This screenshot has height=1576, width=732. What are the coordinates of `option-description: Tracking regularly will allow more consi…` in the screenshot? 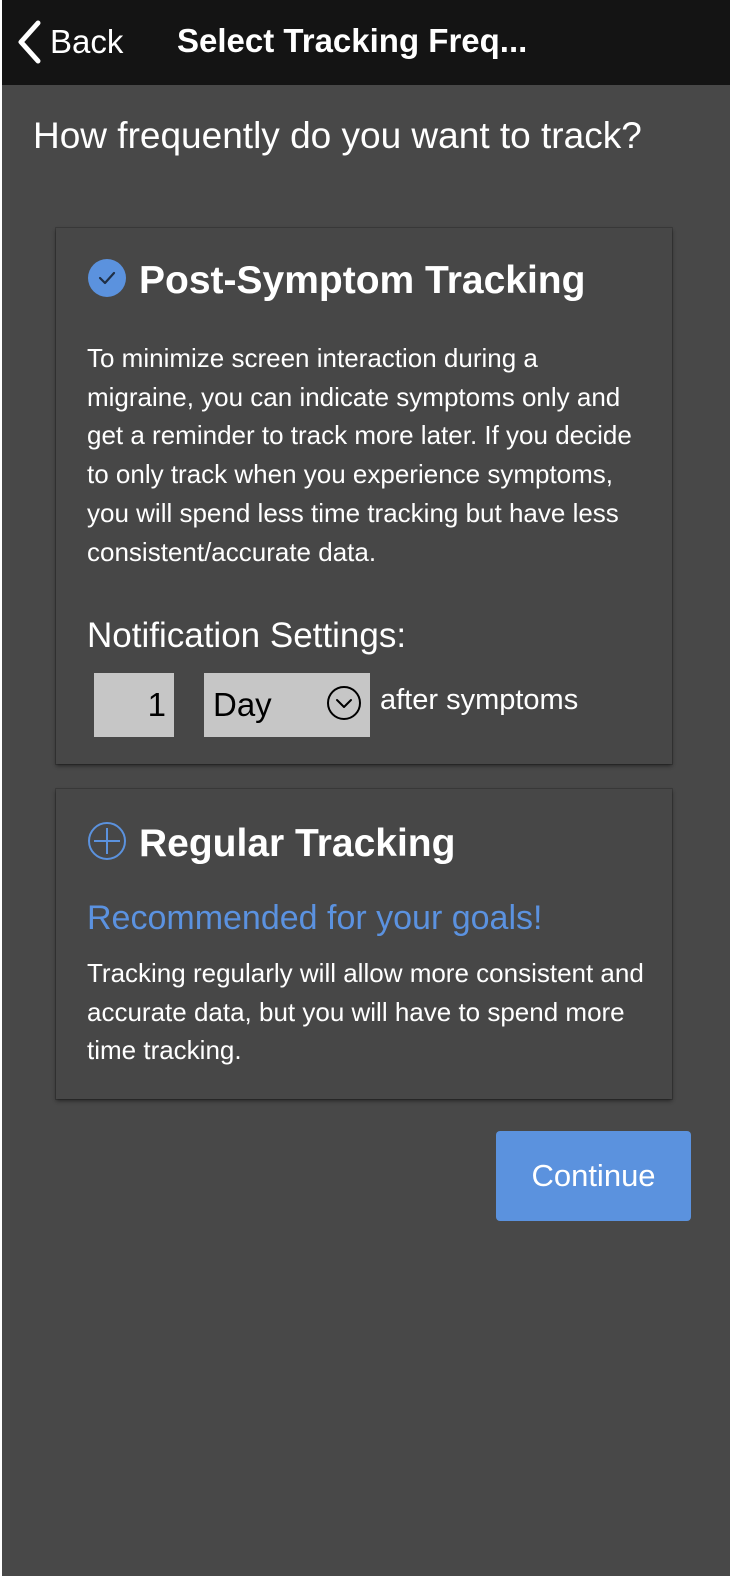 It's located at (365, 1012).